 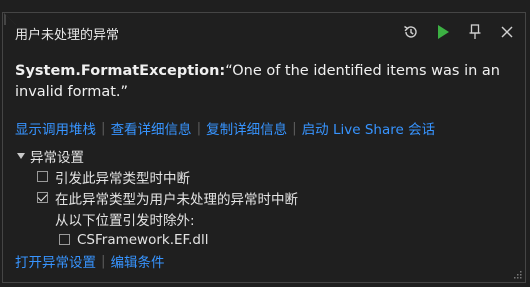 I want to click on exception-settings-toggle: 异常设置, so click(x=156, y=156).